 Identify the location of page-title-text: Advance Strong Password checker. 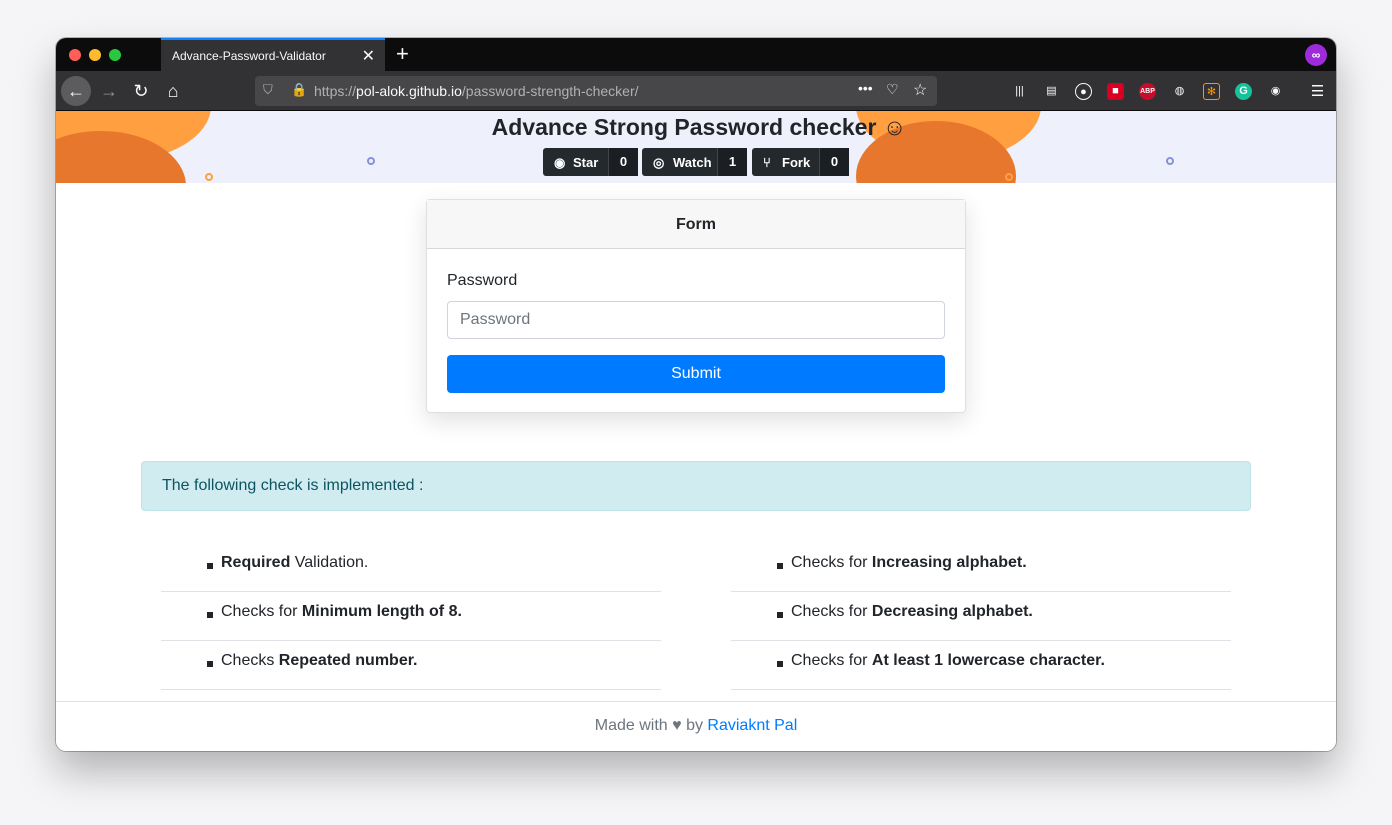
(684, 127).